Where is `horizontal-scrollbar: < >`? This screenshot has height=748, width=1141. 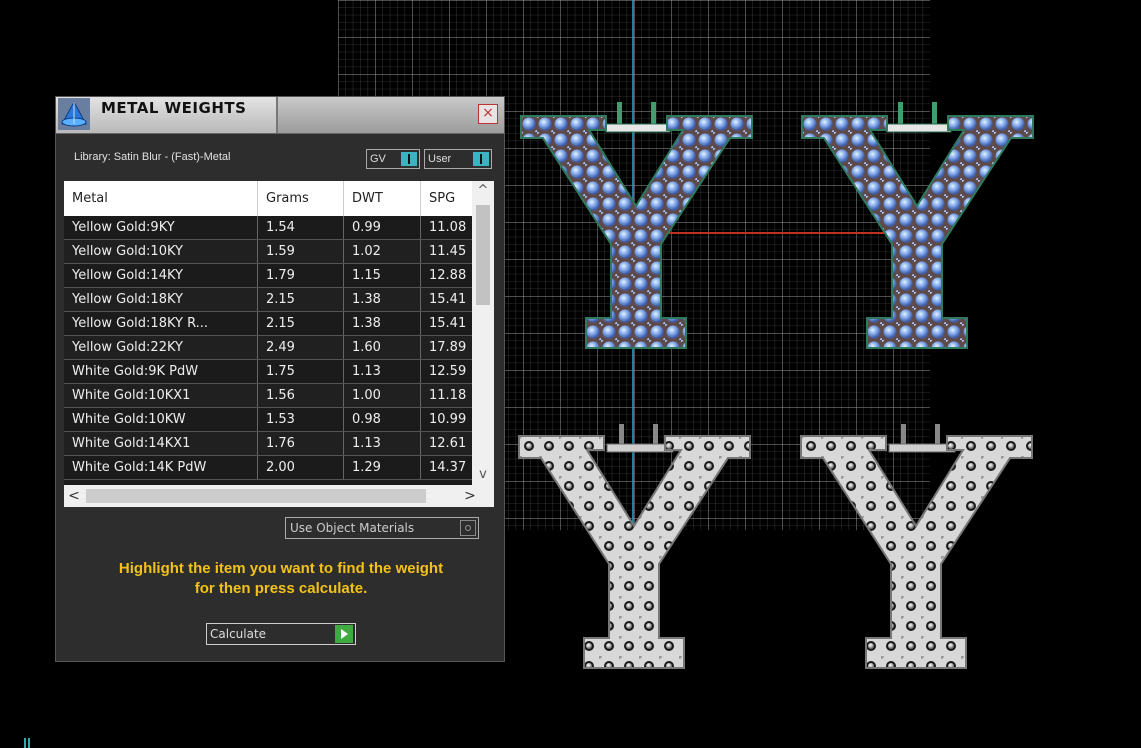
horizontal-scrollbar: < > is located at coordinates (279, 496).